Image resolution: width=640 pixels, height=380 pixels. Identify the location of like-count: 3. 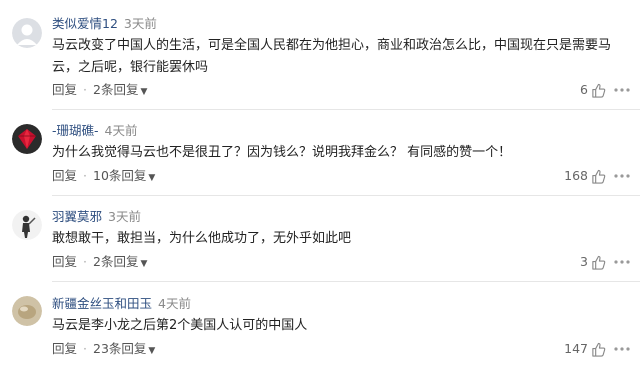
(584, 261).